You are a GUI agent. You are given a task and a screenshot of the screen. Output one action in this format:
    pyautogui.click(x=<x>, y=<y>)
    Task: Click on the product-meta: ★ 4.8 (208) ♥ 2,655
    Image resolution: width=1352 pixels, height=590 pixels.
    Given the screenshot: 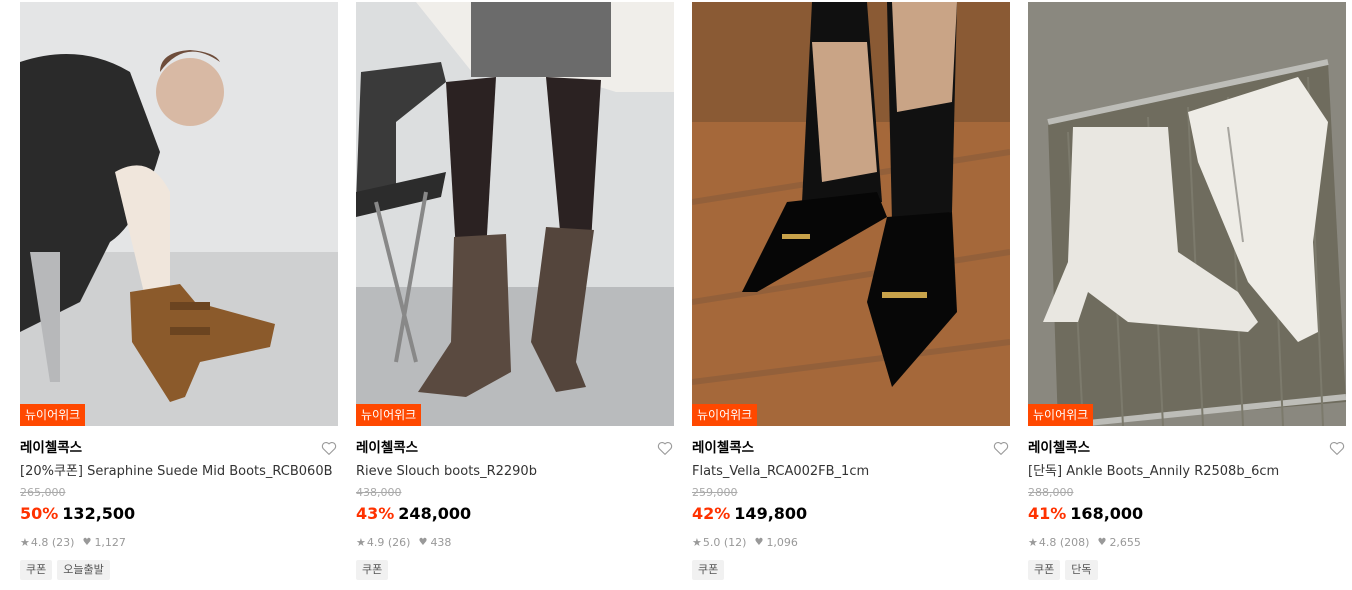 What is the action you would take?
    pyautogui.click(x=1187, y=543)
    